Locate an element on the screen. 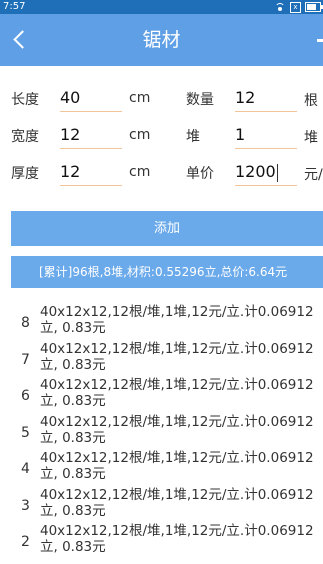  width-unit: cm is located at coordinates (140, 135).